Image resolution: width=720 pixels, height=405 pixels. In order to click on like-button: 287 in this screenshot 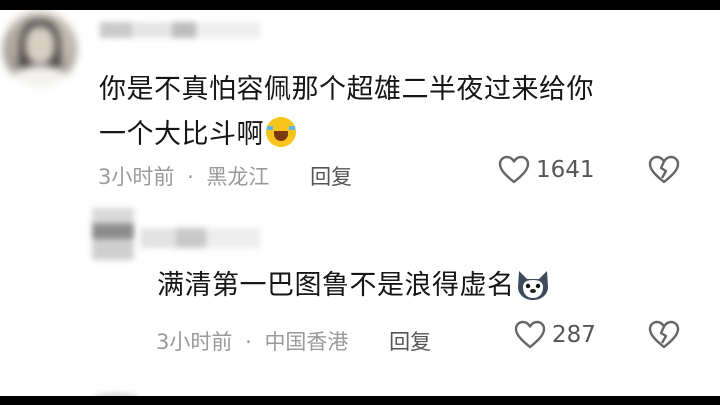, I will do `click(555, 335)`.